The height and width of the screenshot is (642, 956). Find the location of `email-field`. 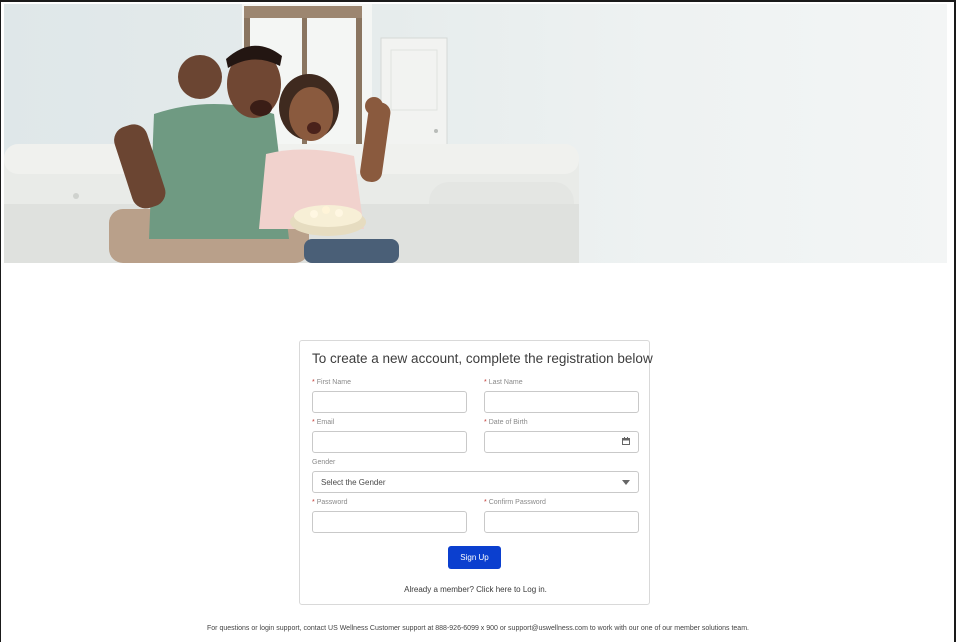

email-field is located at coordinates (389, 442).